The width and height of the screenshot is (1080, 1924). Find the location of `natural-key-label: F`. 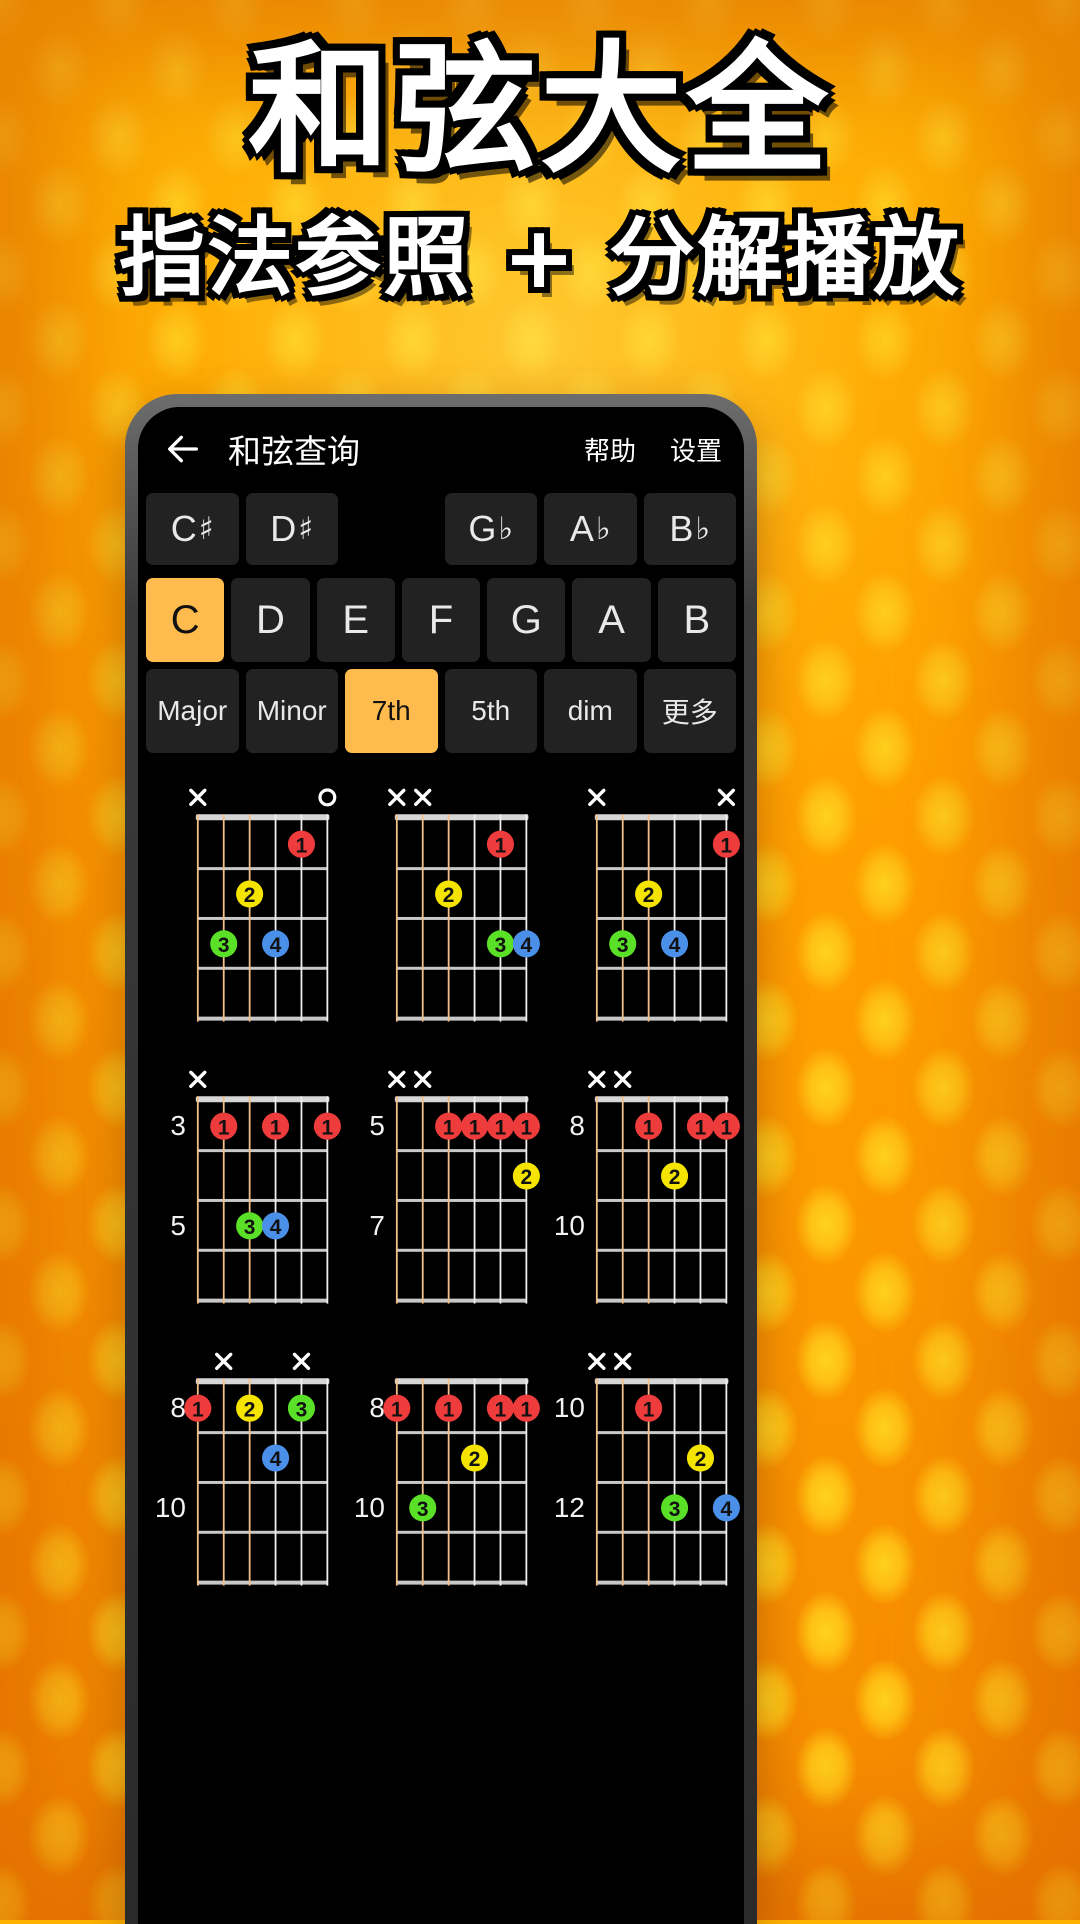

natural-key-label: F is located at coordinates (441, 619).